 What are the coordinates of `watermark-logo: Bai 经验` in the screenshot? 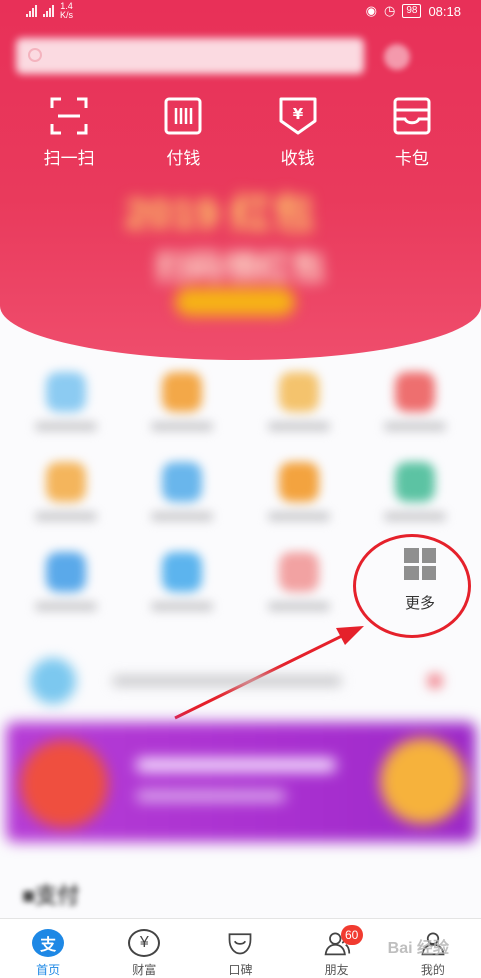 It's located at (418, 948).